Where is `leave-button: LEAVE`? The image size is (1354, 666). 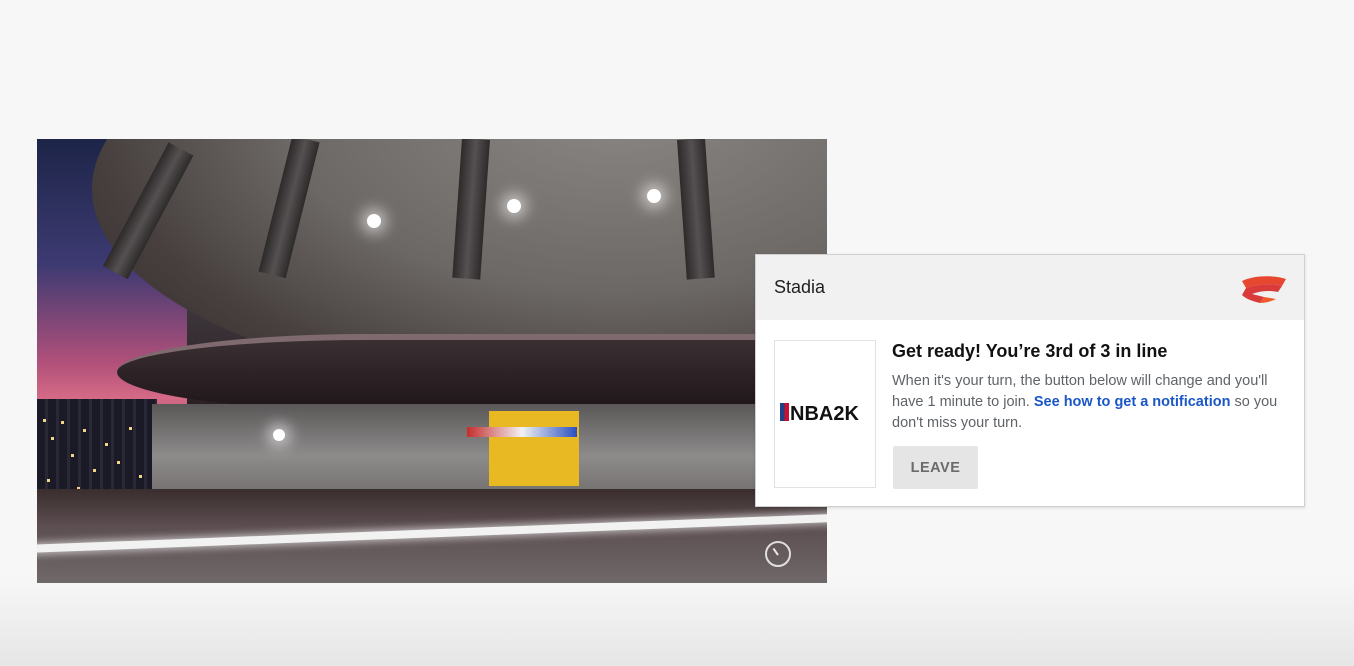 leave-button: LEAVE is located at coordinates (935, 467).